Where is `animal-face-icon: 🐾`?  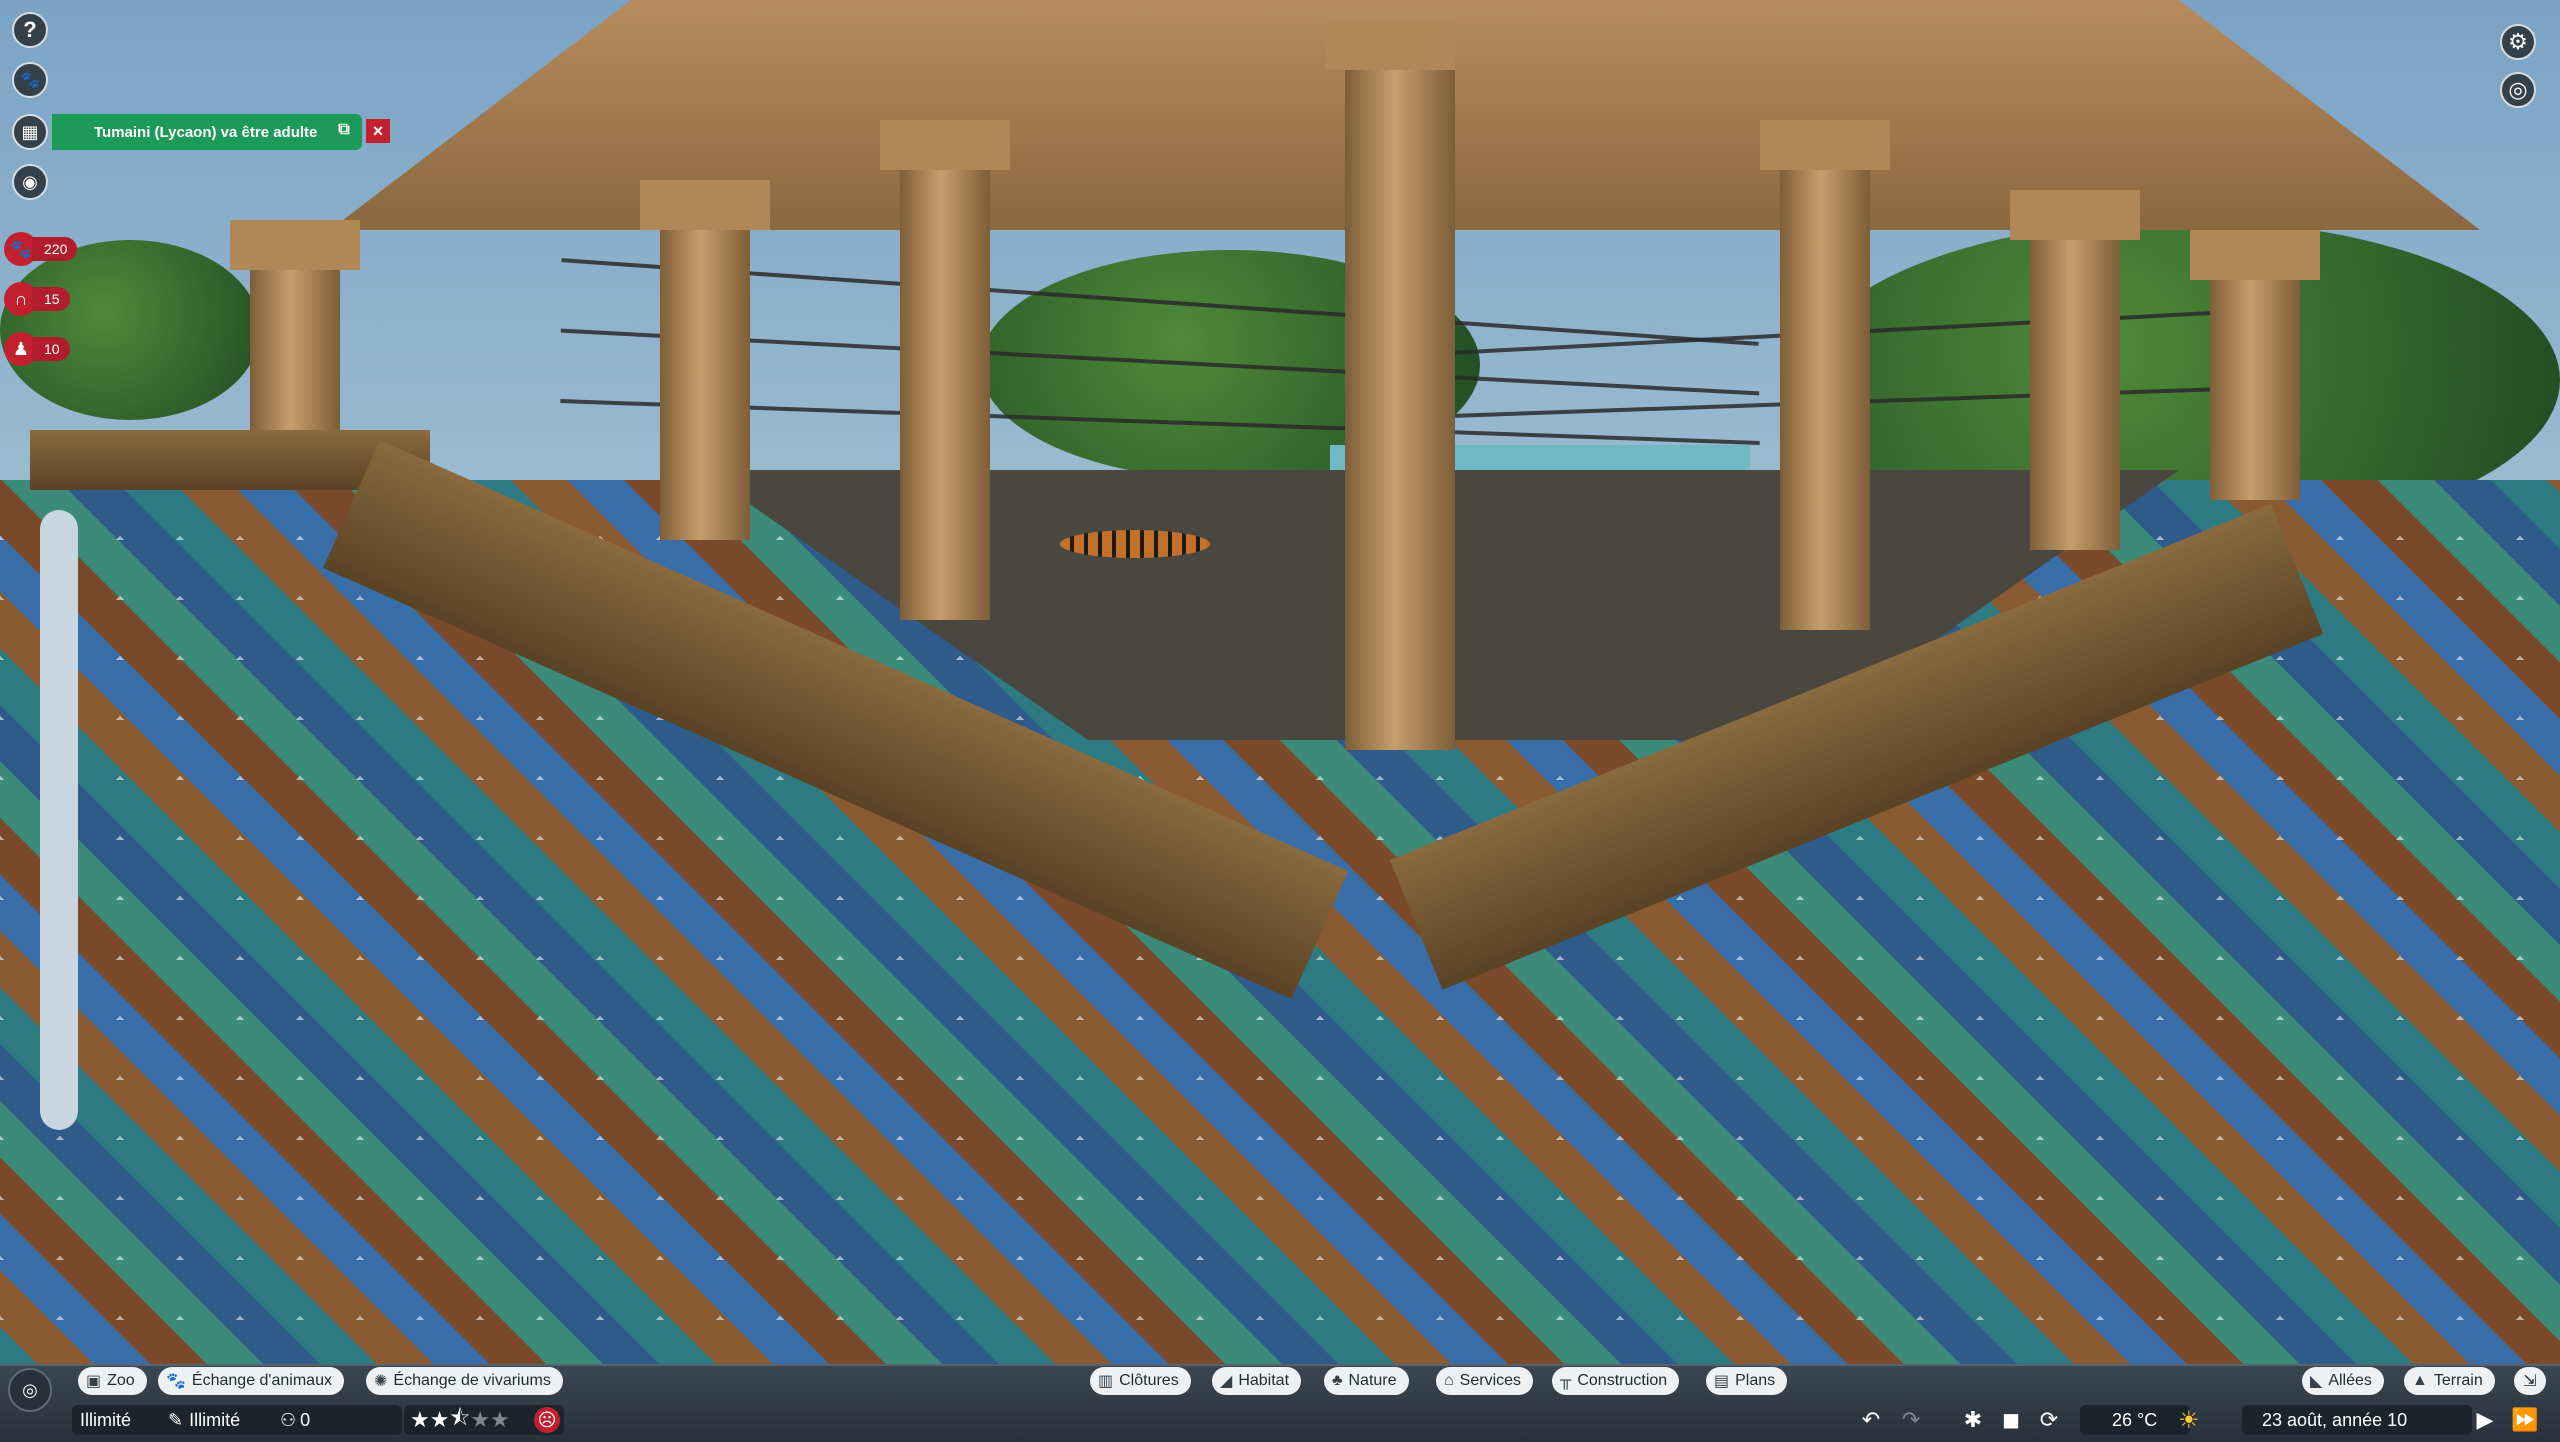
animal-face-icon: 🐾 is located at coordinates (30, 80).